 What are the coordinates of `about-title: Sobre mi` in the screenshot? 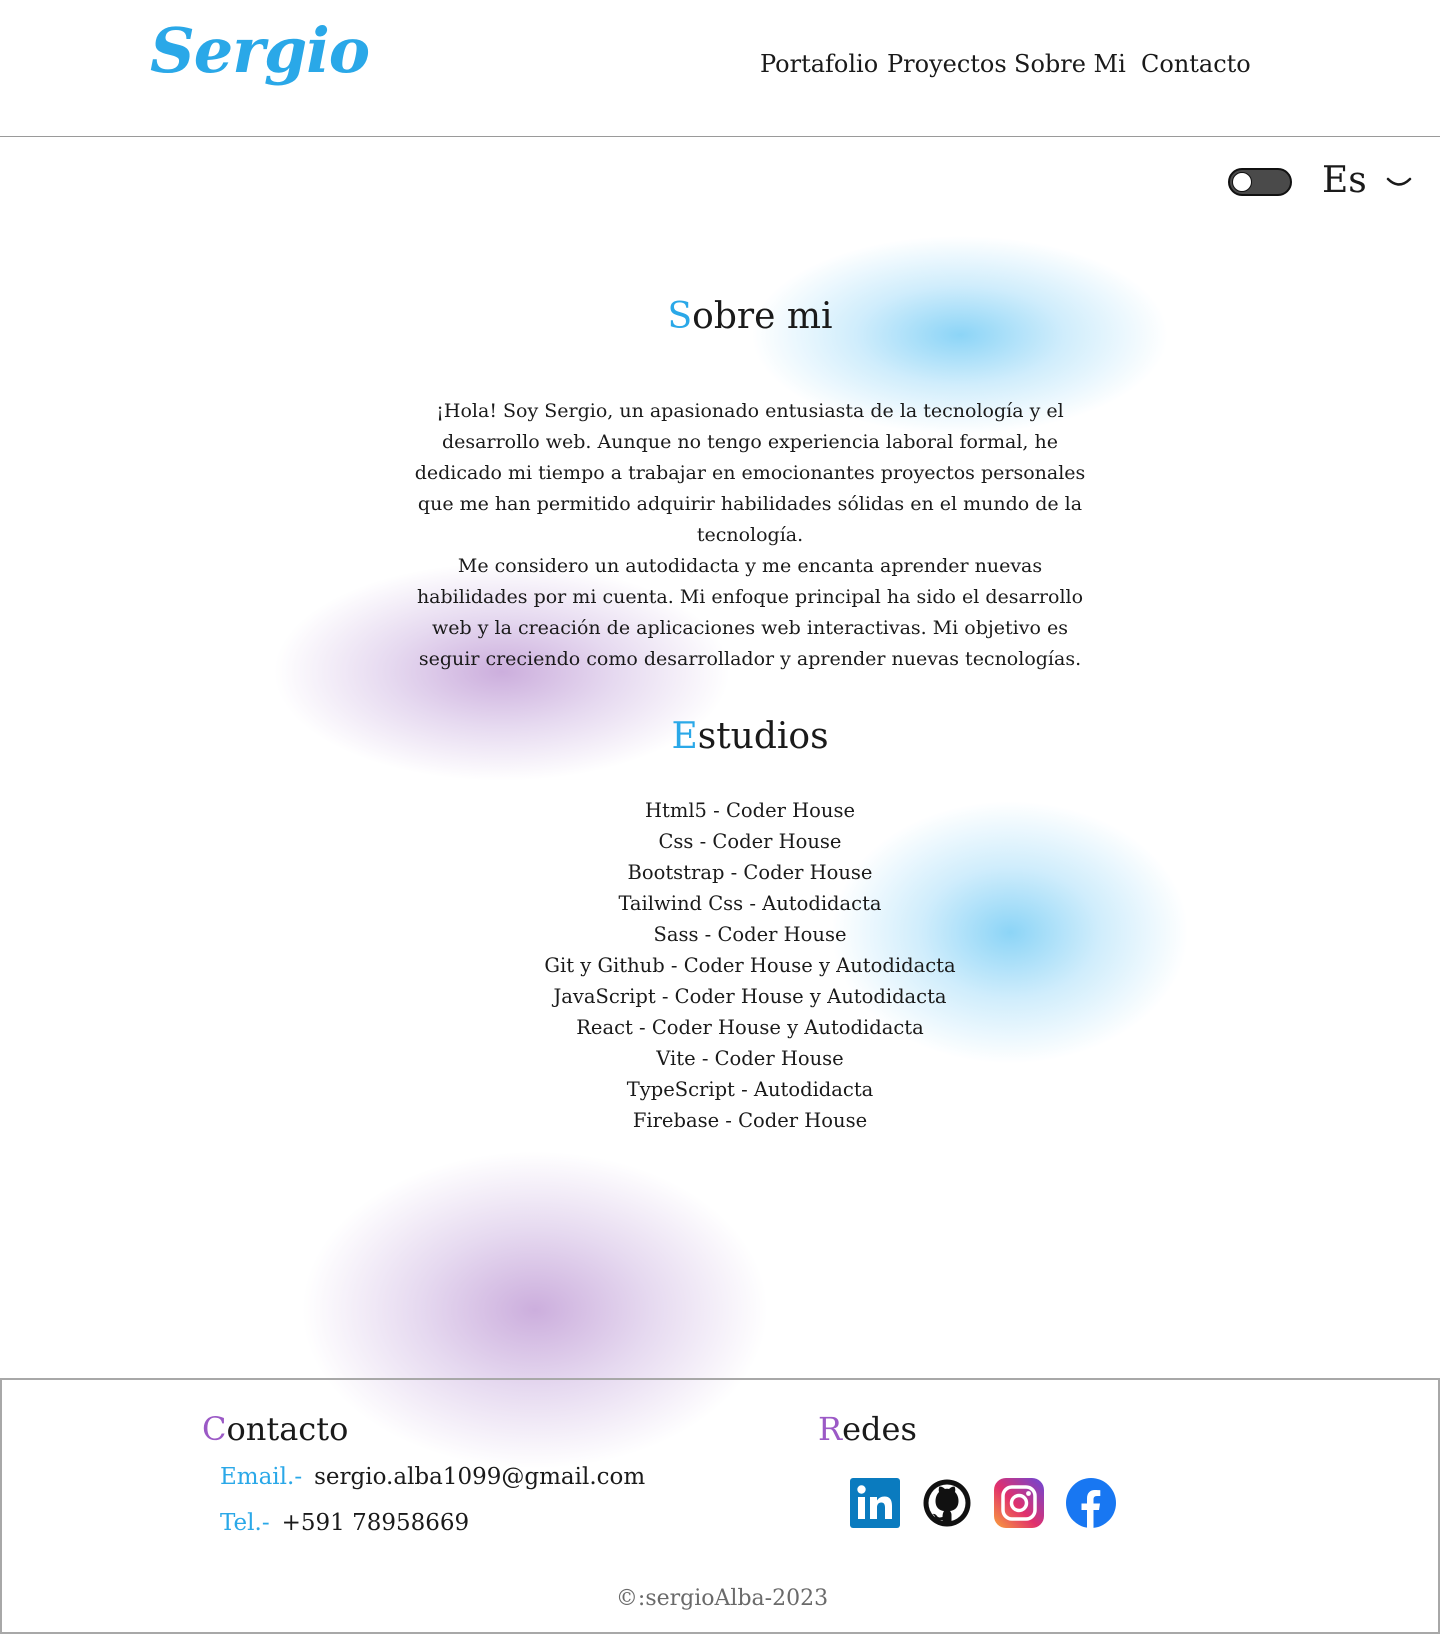 It's located at (720, 316).